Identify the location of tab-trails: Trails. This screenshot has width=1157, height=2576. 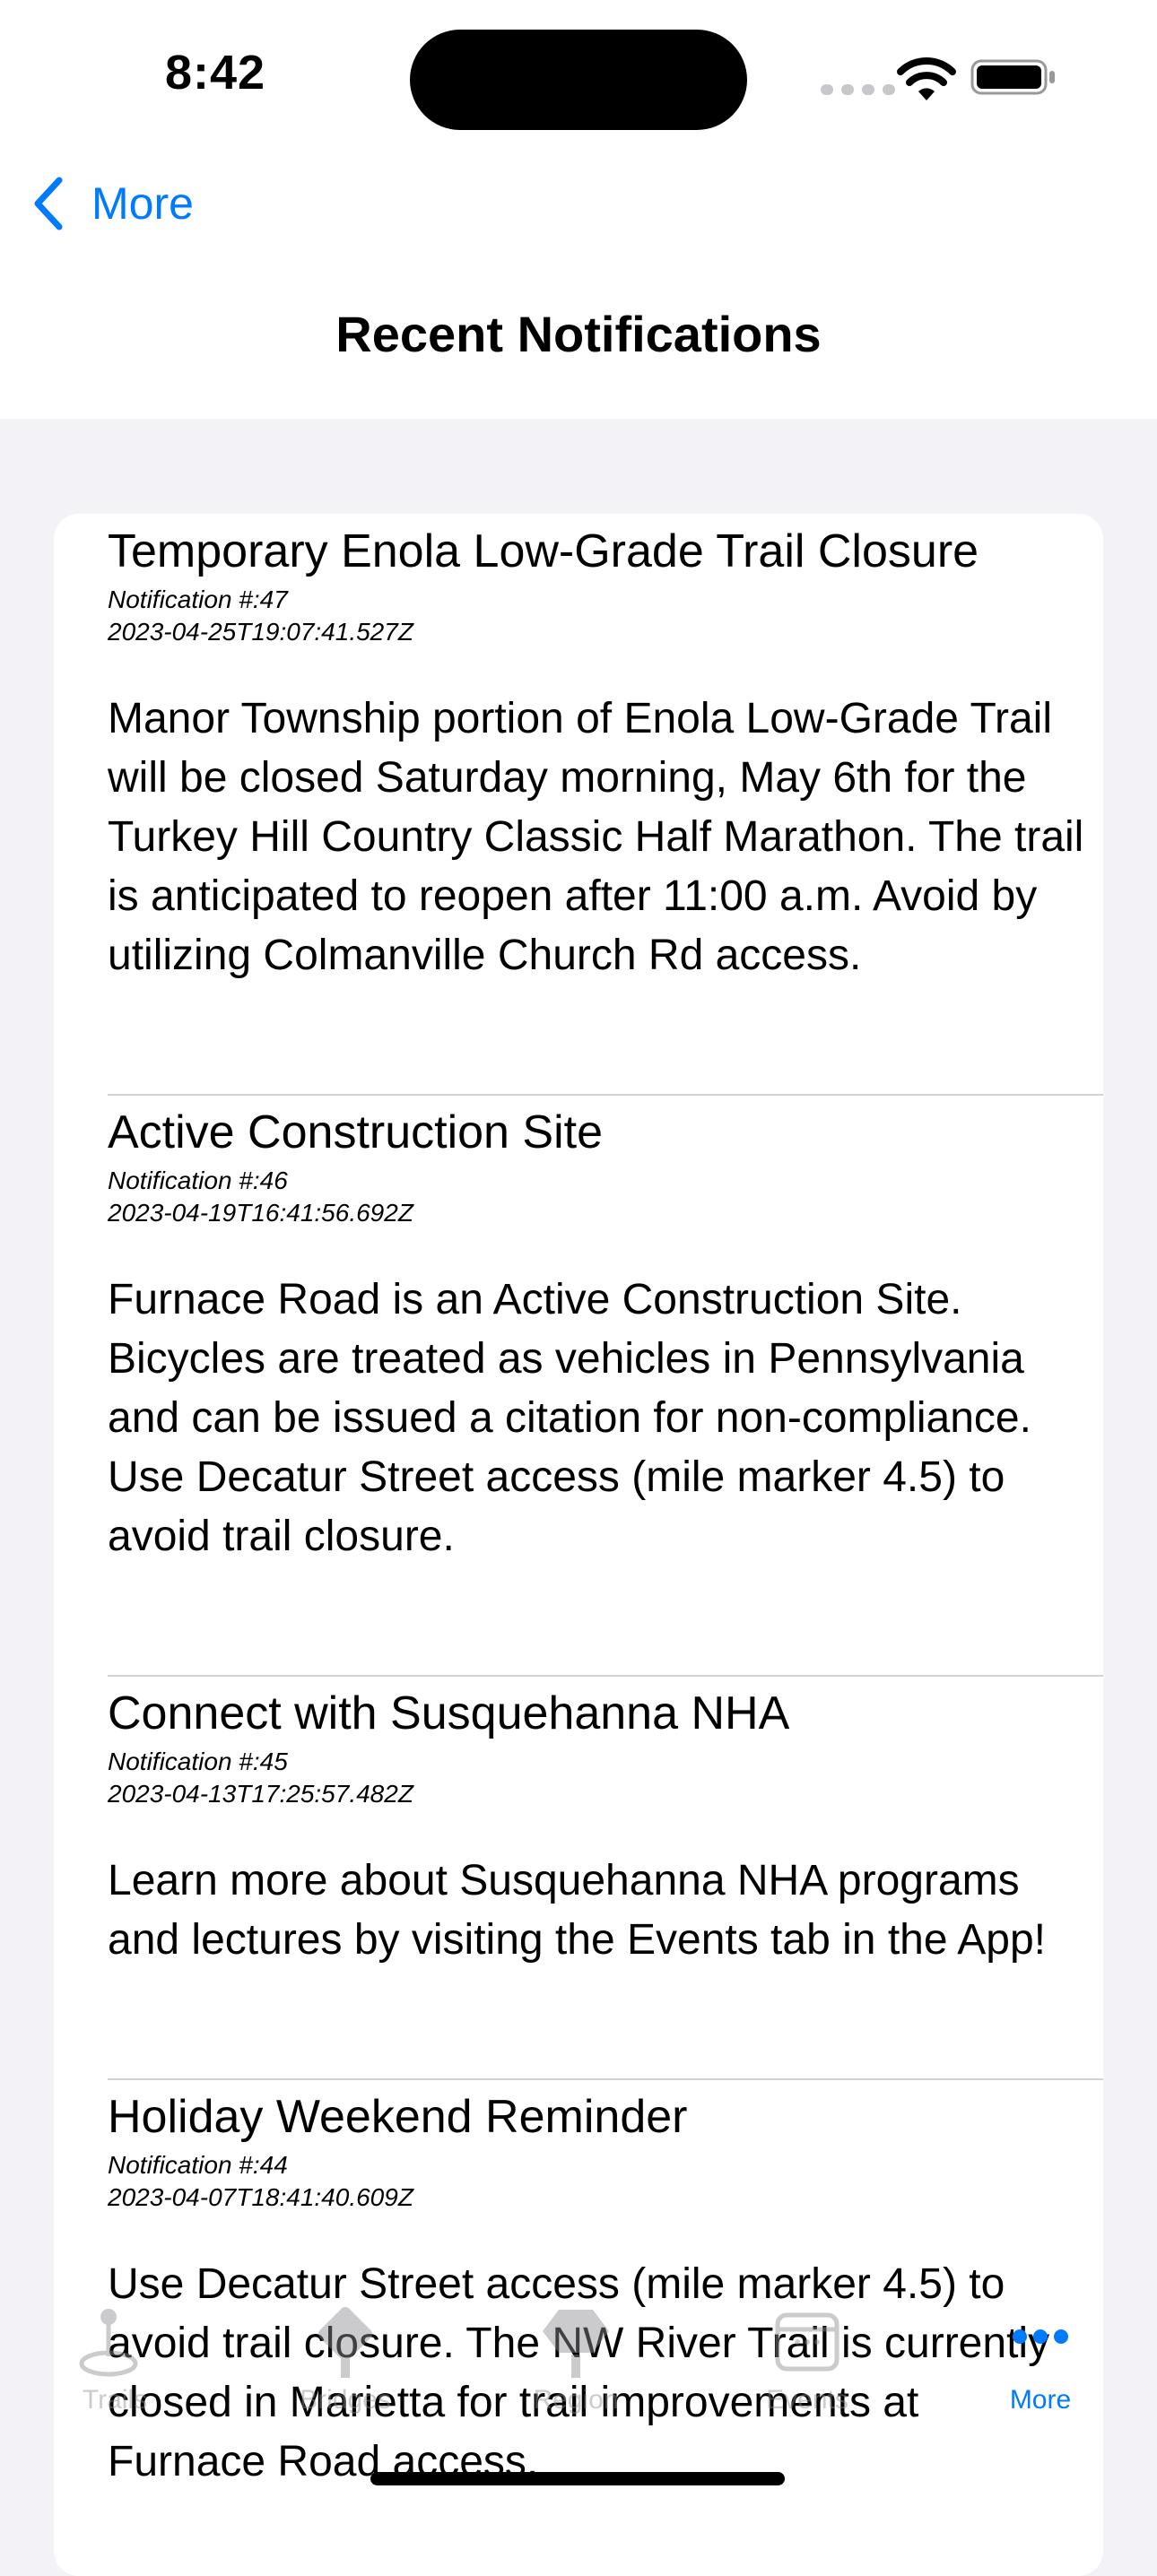
(115, 2360).